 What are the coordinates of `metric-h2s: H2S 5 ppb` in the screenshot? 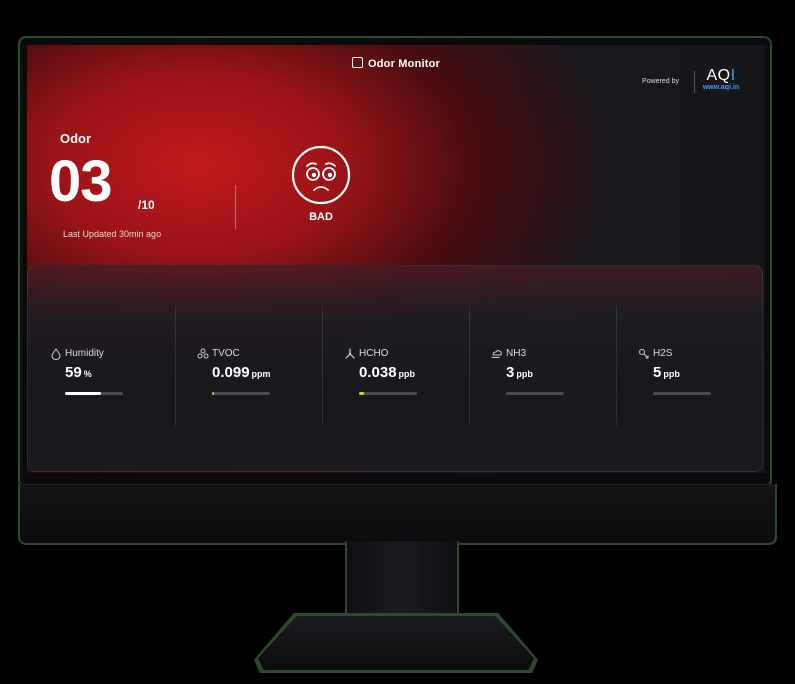 It's located at (687, 368).